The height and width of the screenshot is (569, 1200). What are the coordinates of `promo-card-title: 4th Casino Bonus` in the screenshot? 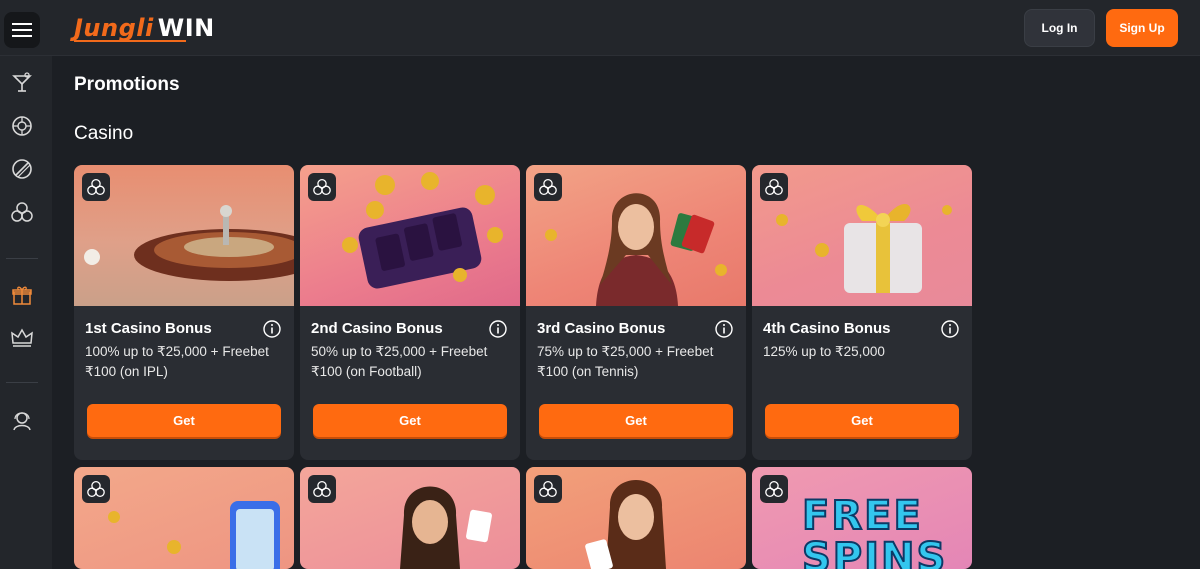 It's located at (827, 328).